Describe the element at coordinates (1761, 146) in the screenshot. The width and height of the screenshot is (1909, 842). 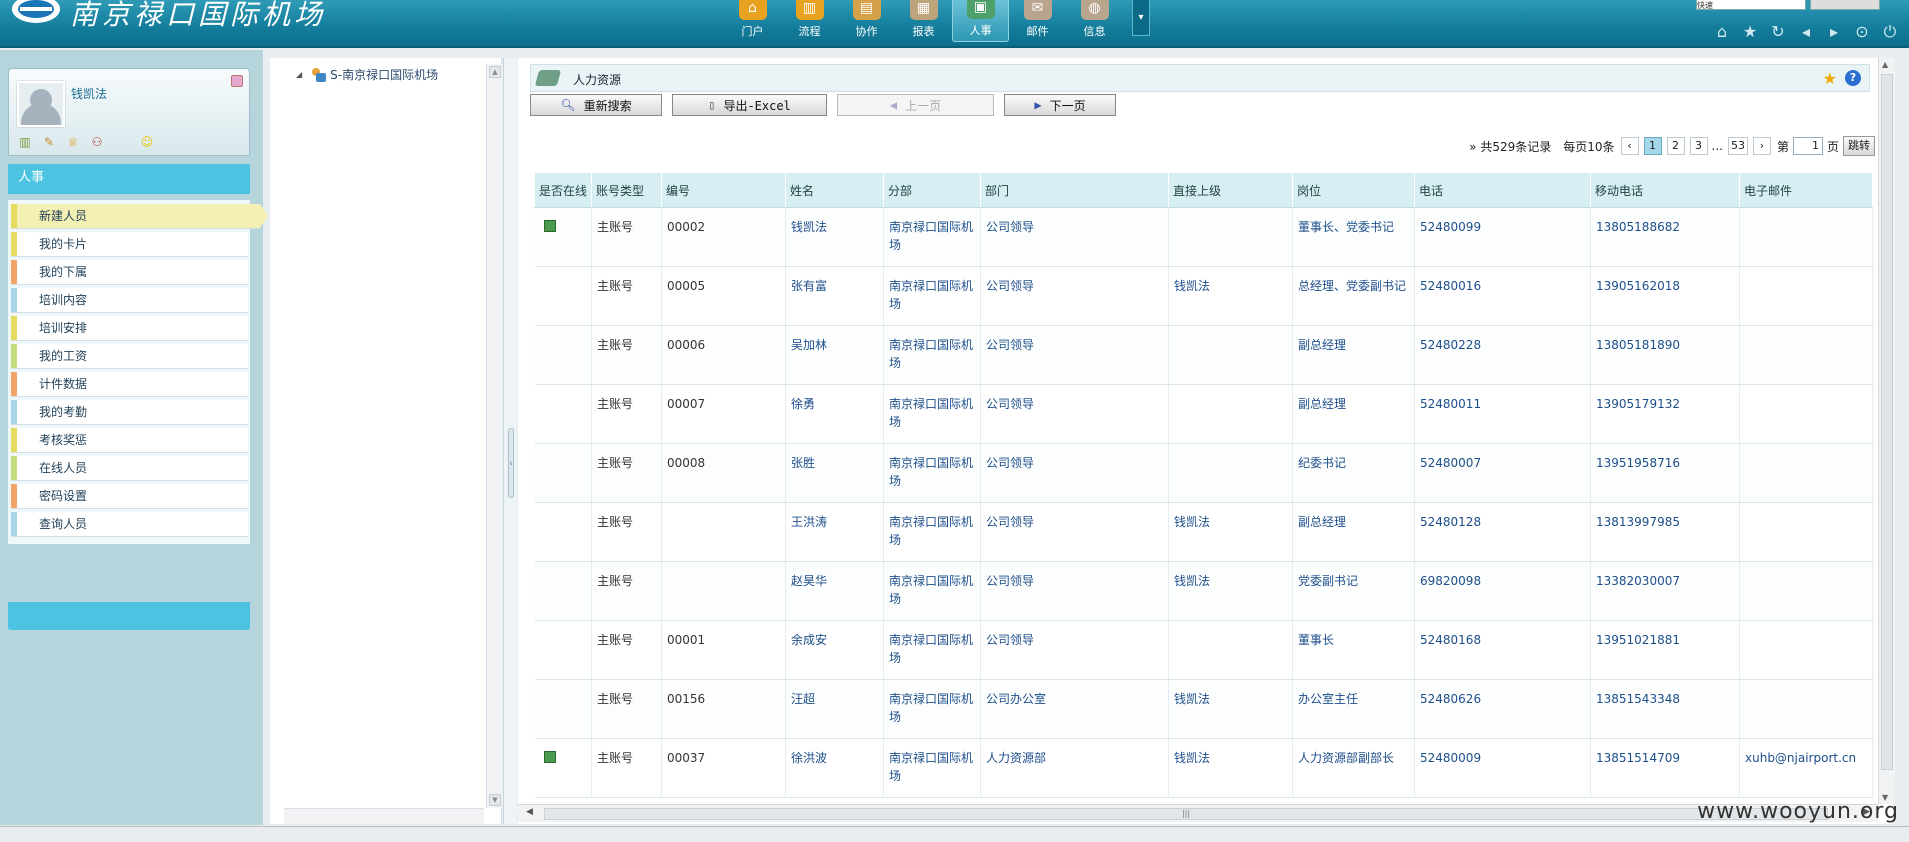
I see `pager-next-icon: ›` at that location.